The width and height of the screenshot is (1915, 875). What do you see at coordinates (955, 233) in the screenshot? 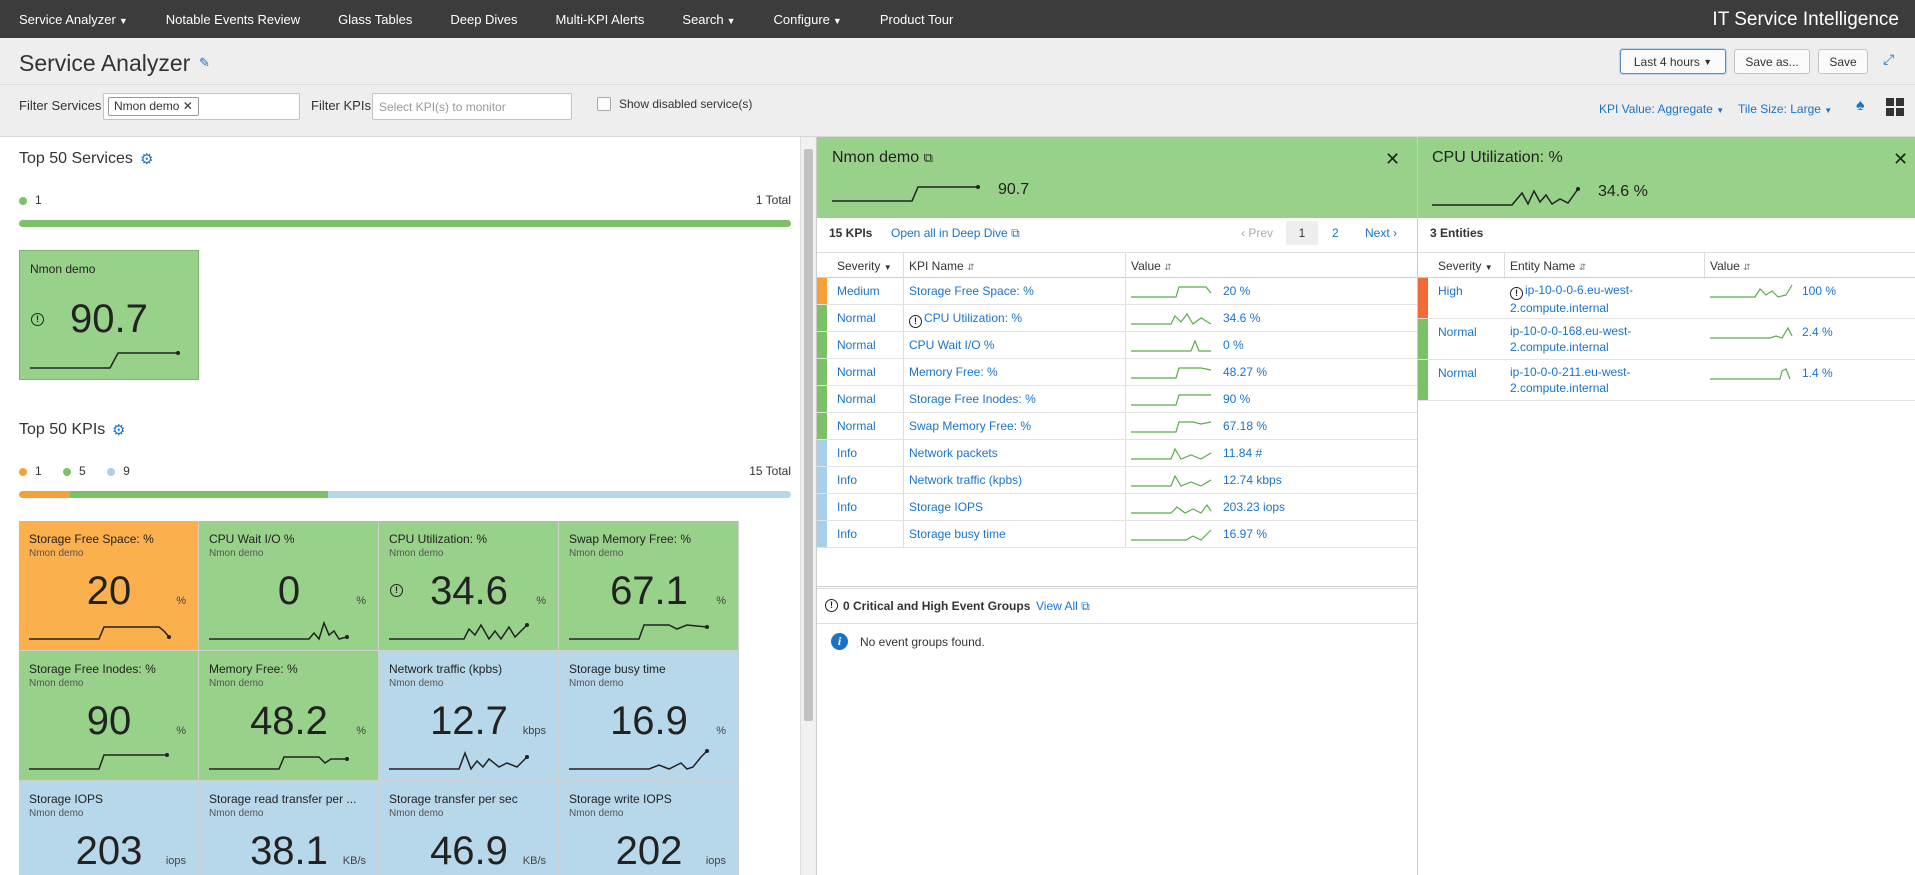
I see `open-all-deep-dive-link: Open all in Deep Dive ⧉` at bounding box center [955, 233].